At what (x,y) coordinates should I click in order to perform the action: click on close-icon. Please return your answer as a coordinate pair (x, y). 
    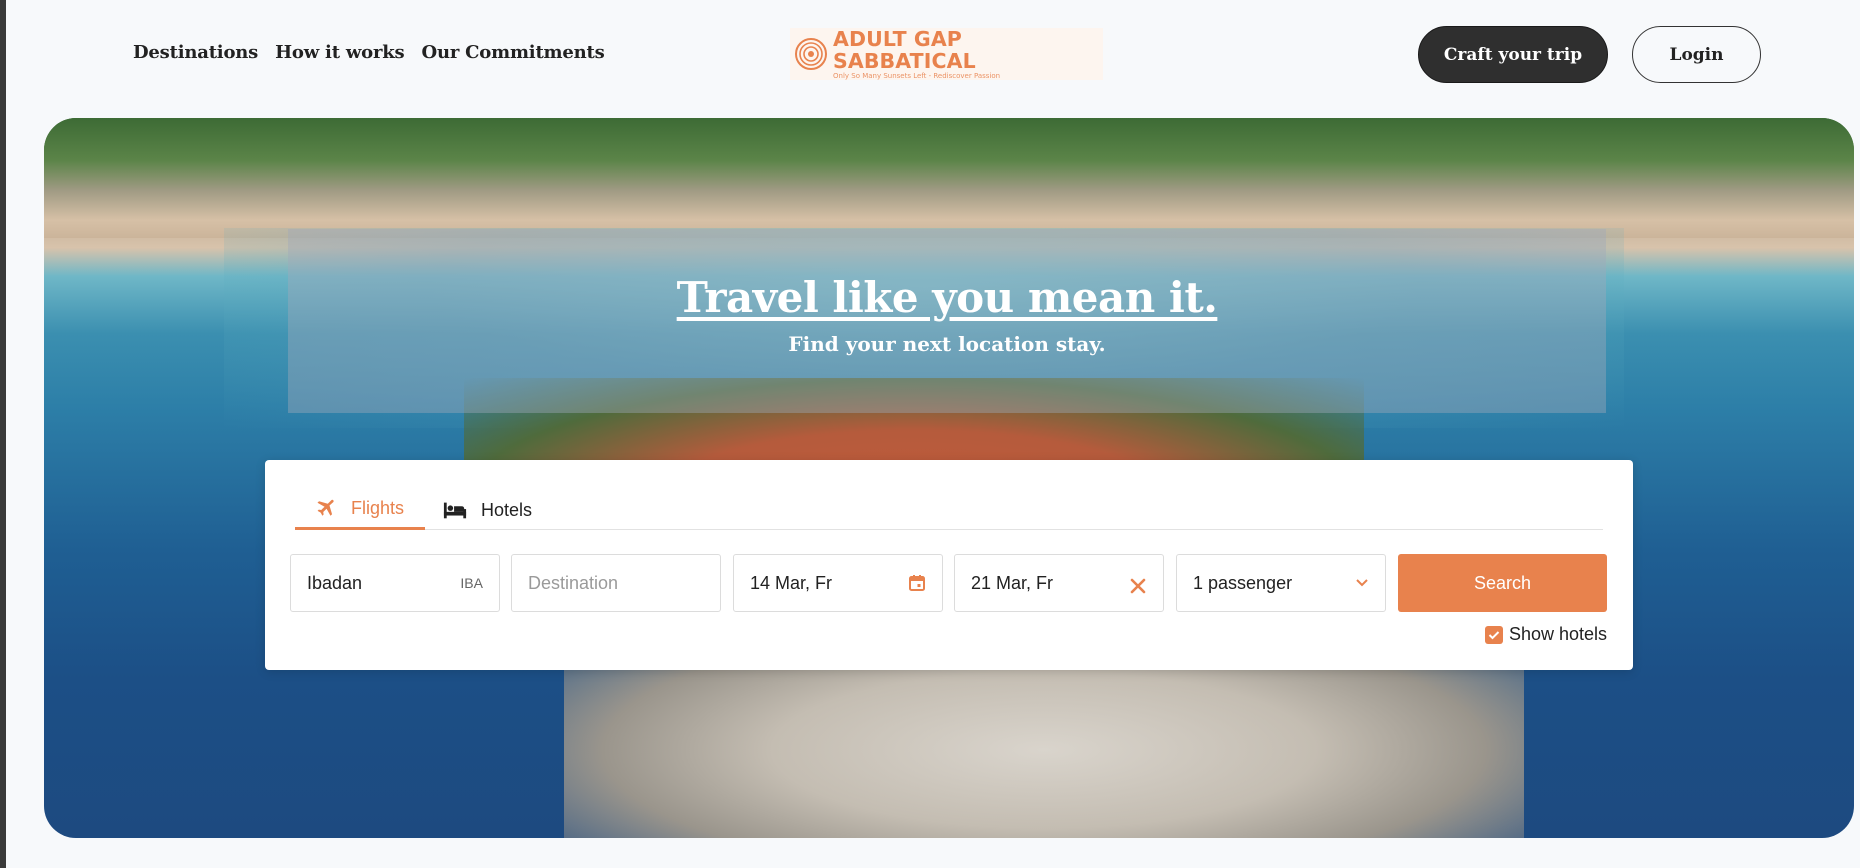
    Looking at the image, I should click on (1138, 586).